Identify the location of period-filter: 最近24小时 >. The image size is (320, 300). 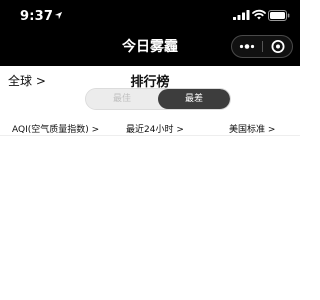
(155, 128).